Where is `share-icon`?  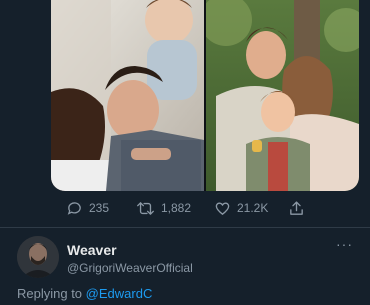
share-icon is located at coordinates (296, 208).